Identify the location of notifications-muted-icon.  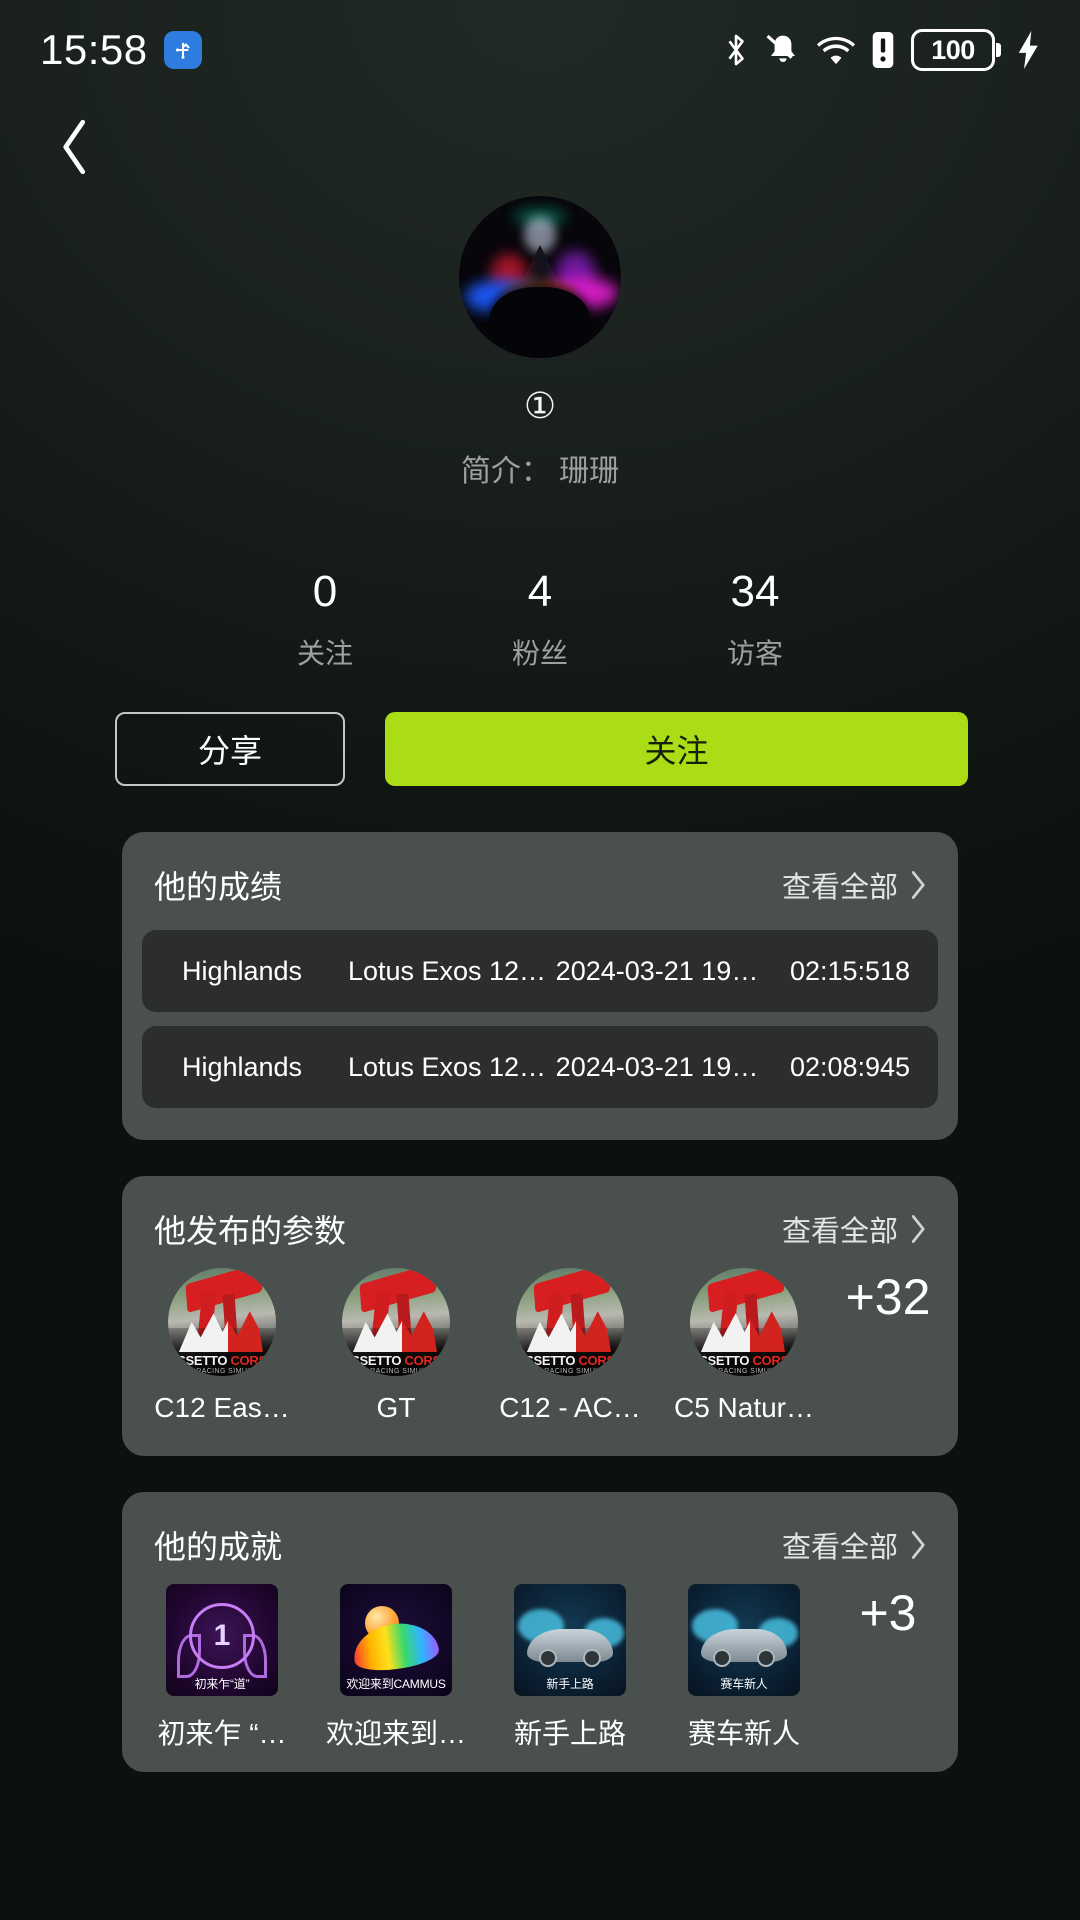
(783, 50).